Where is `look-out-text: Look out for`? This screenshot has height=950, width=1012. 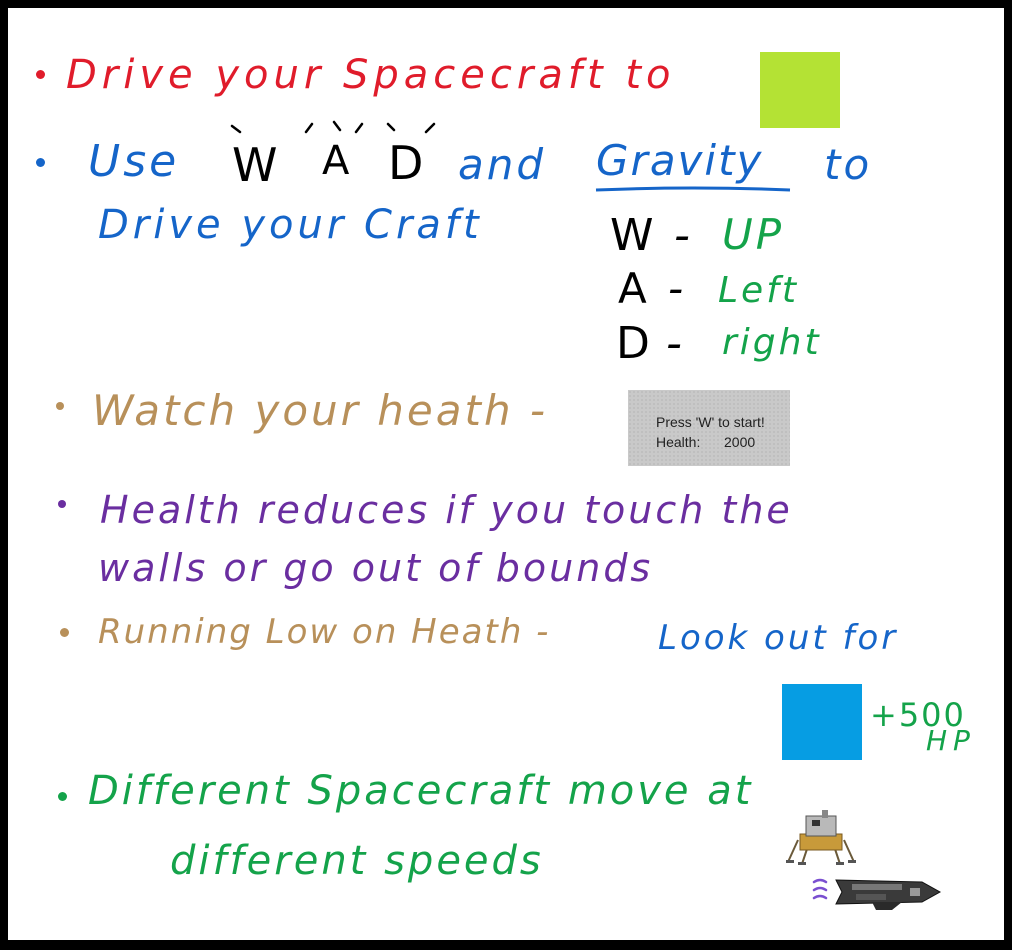
look-out-text: Look out for is located at coordinates (778, 638).